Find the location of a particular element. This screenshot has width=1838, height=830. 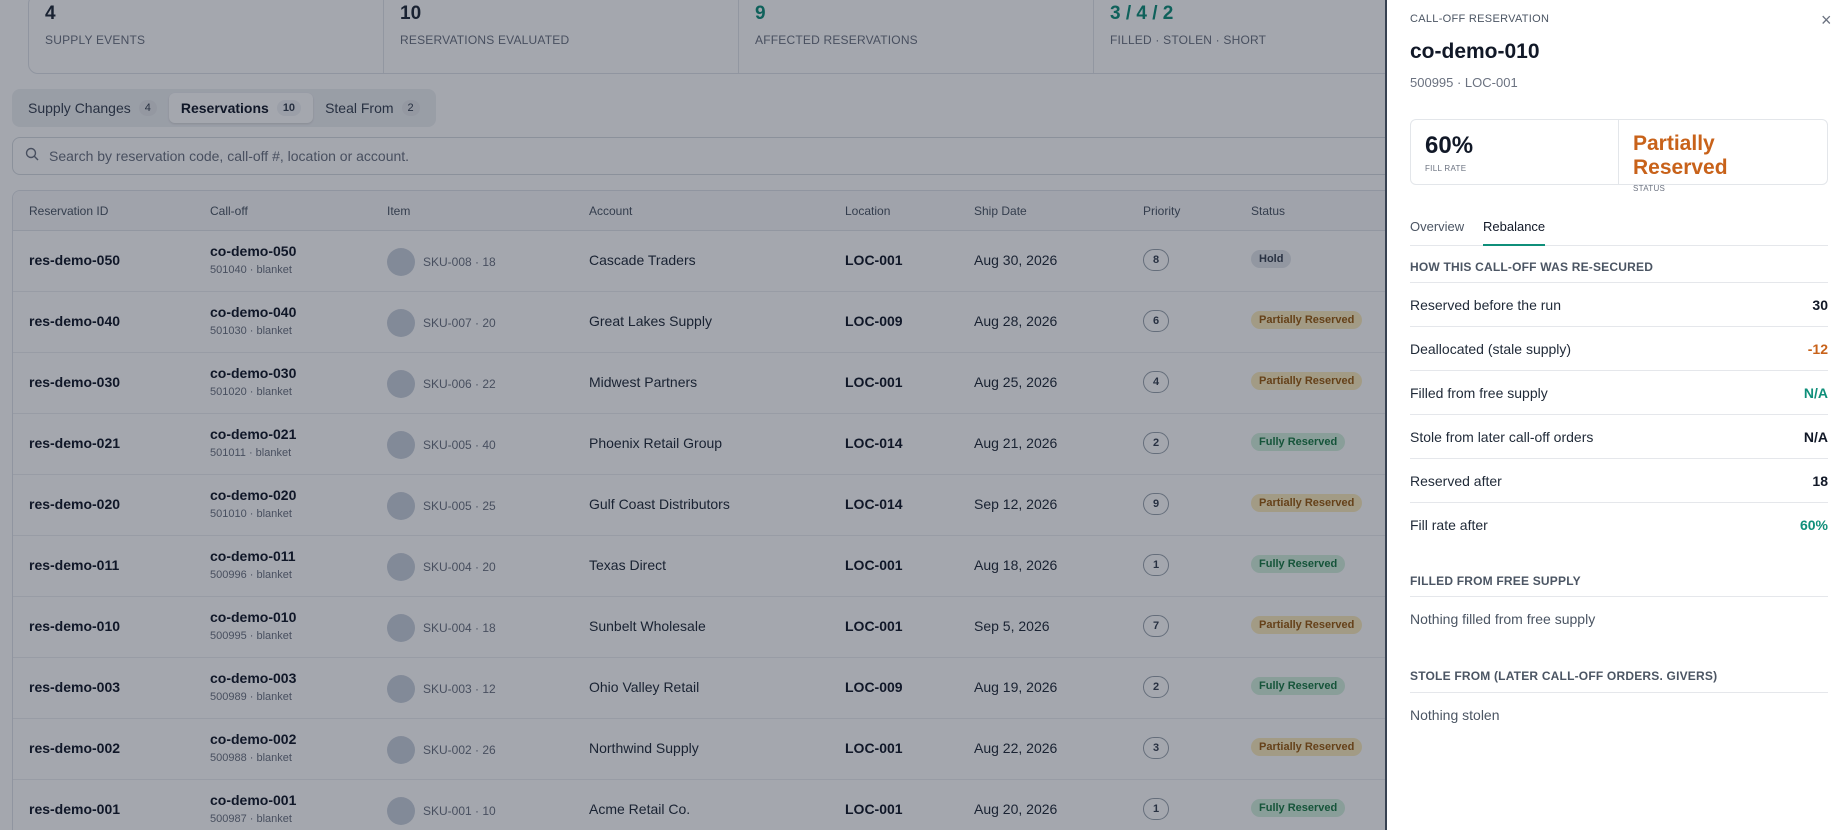

rebalance-row: Reserved before the run 30 is located at coordinates (1619, 305).